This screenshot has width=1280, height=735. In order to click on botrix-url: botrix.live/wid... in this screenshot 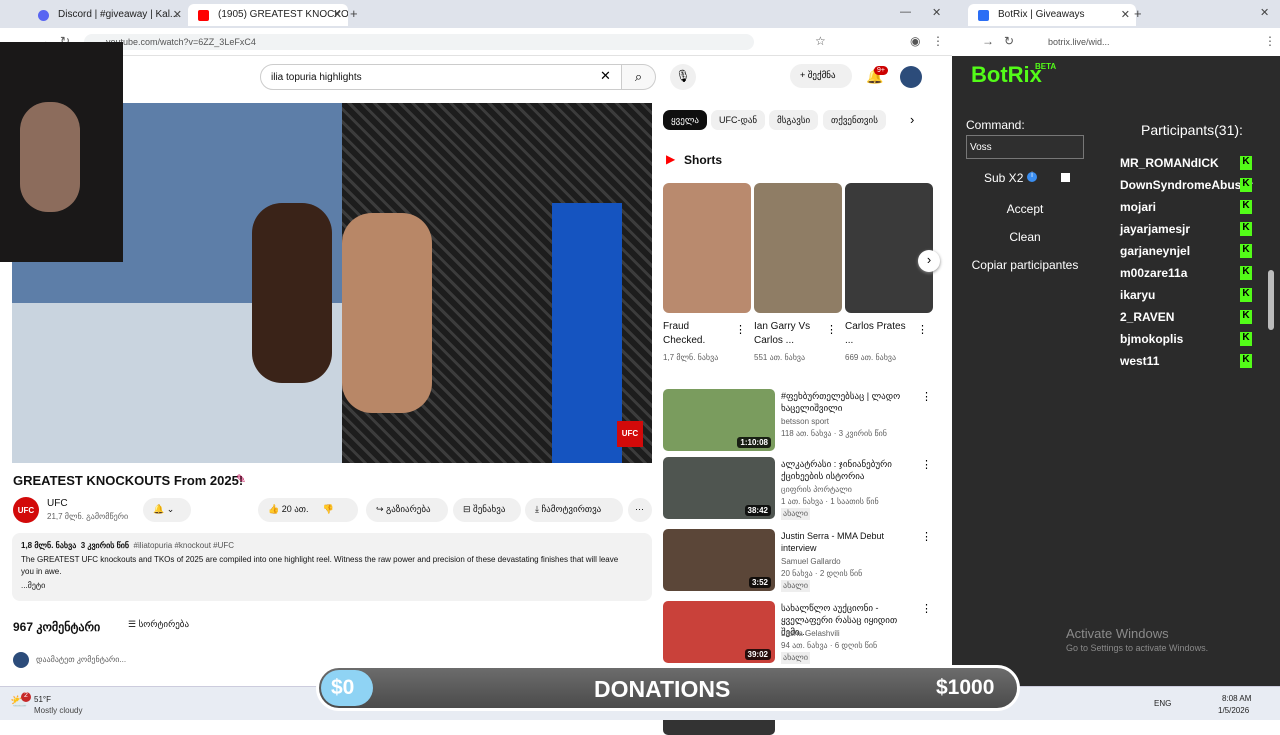, I will do `click(1079, 42)`.